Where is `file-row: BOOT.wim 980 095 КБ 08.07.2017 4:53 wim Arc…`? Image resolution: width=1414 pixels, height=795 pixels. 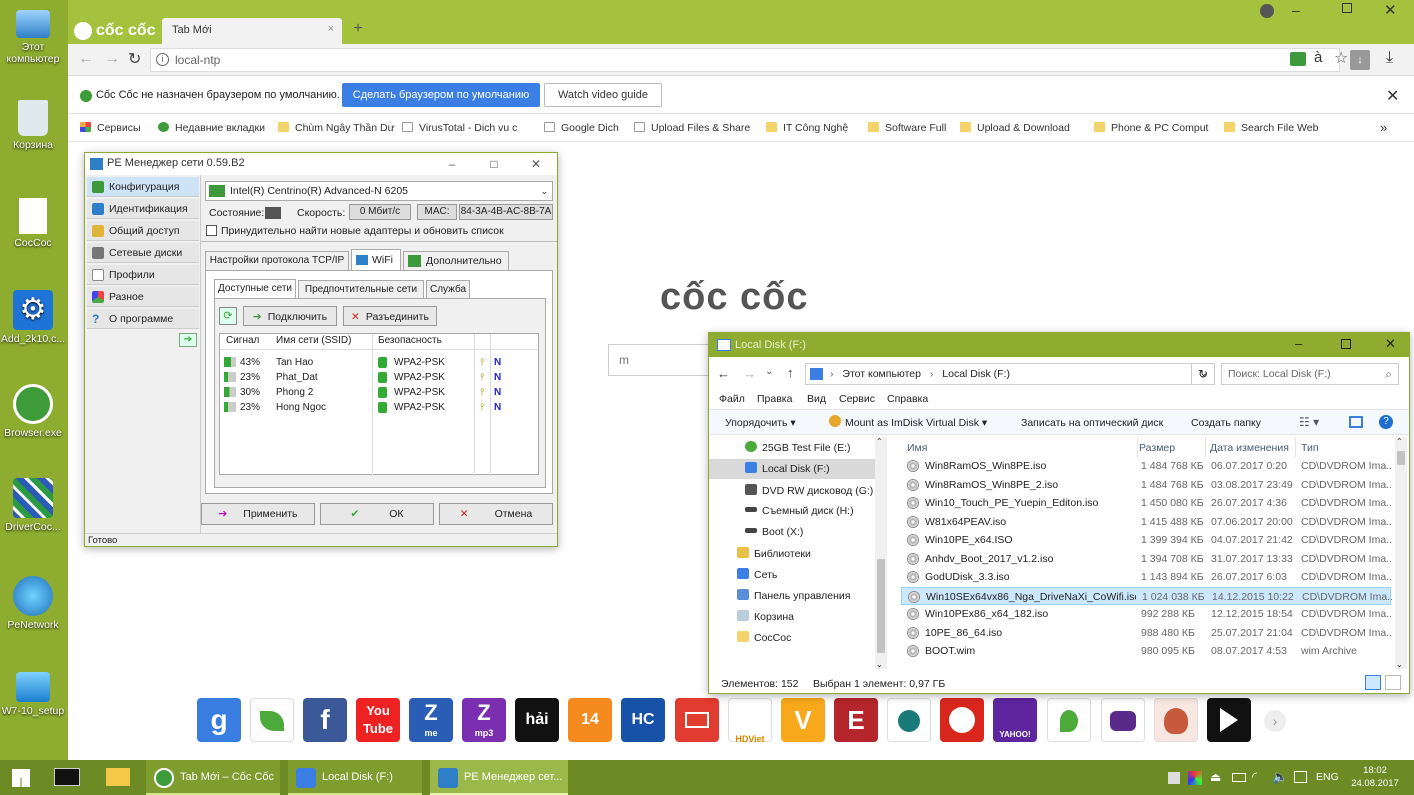
file-row: BOOT.wim 980 095 КБ 08.07.2017 4:53 wim Arc… is located at coordinates (1146, 651).